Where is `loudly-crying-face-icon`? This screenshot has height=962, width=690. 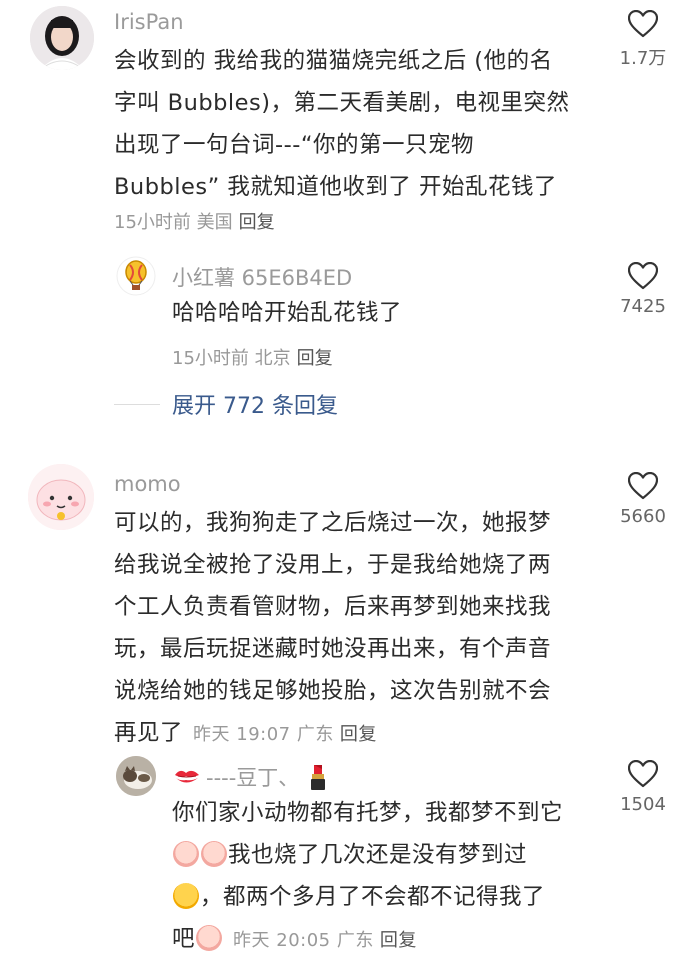 loudly-crying-face-icon is located at coordinates (186, 896).